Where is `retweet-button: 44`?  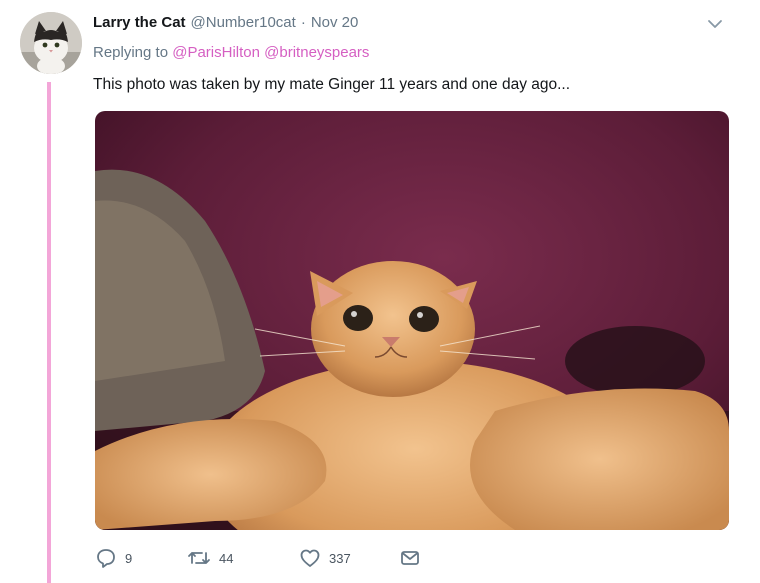 retweet-button: 44 is located at coordinates (210, 558).